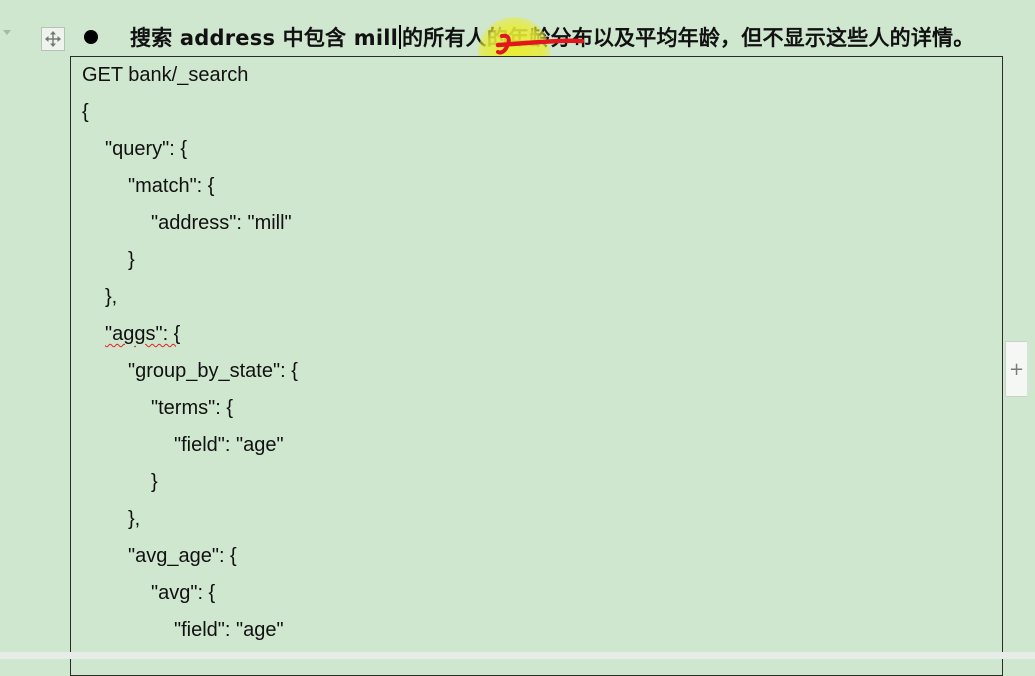 The height and width of the screenshot is (676, 1035). What do you see at coordinates (146, 149) in the screenshot?
I see `code-line: "query": {` at bounding box center [146, 149].